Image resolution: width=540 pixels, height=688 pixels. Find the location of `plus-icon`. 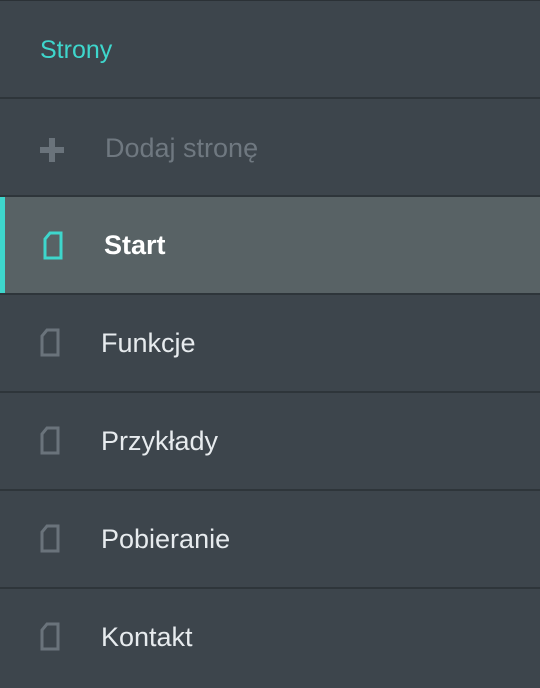

plus-icon is located at coordinates (52, 150).